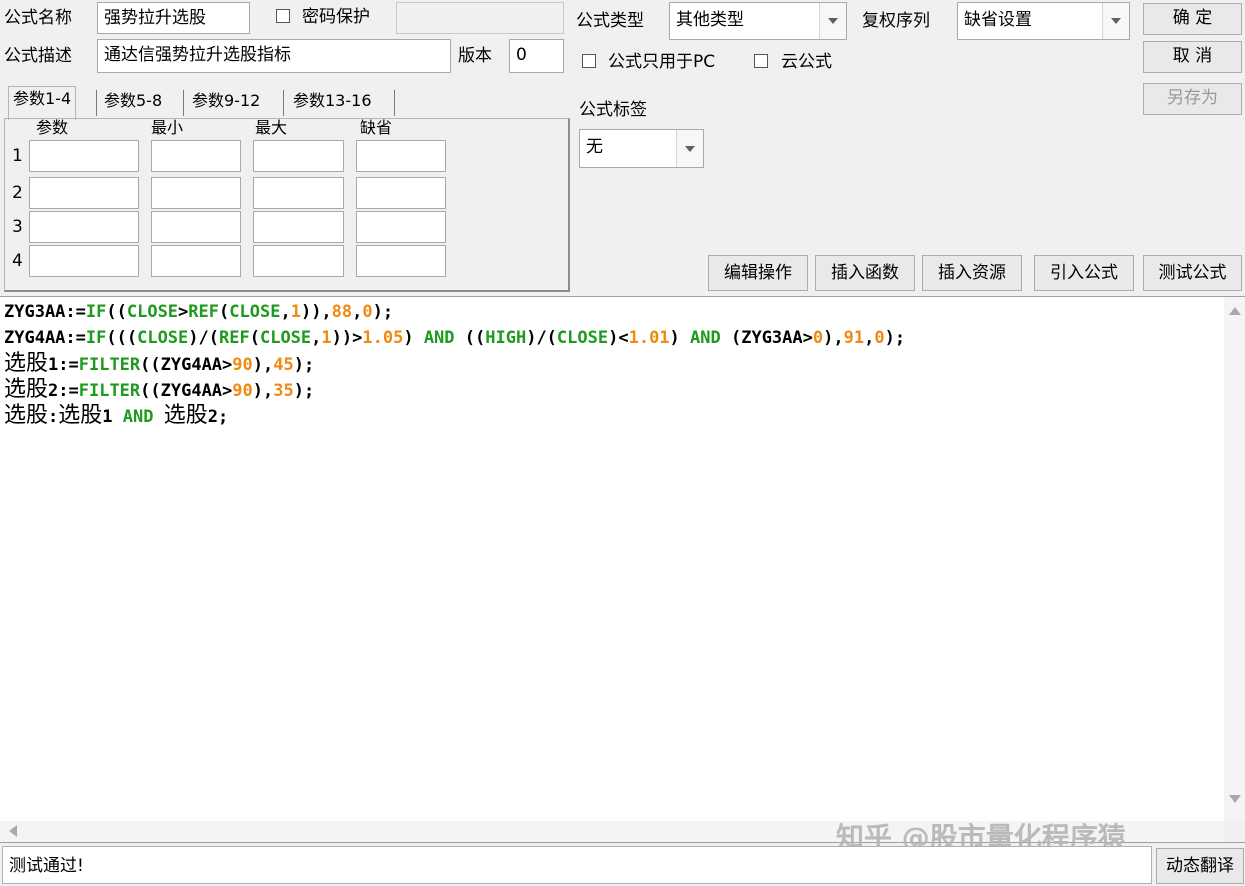 The width and height of the screenshot is (1245, 886). I want to click on formula-name-input: 强势拉升选股, so click(173, 18).